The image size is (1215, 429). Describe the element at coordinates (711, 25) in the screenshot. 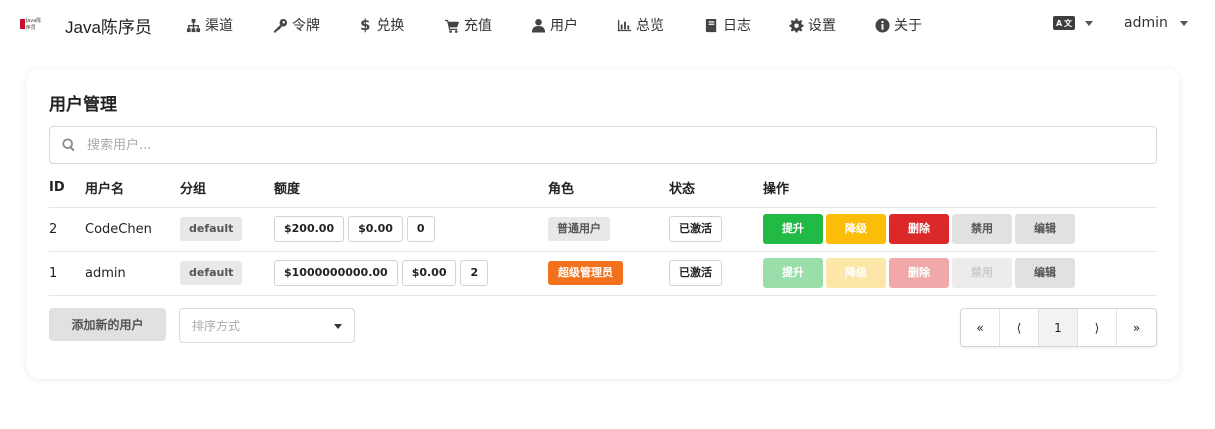

I see `book-icon` at that location.